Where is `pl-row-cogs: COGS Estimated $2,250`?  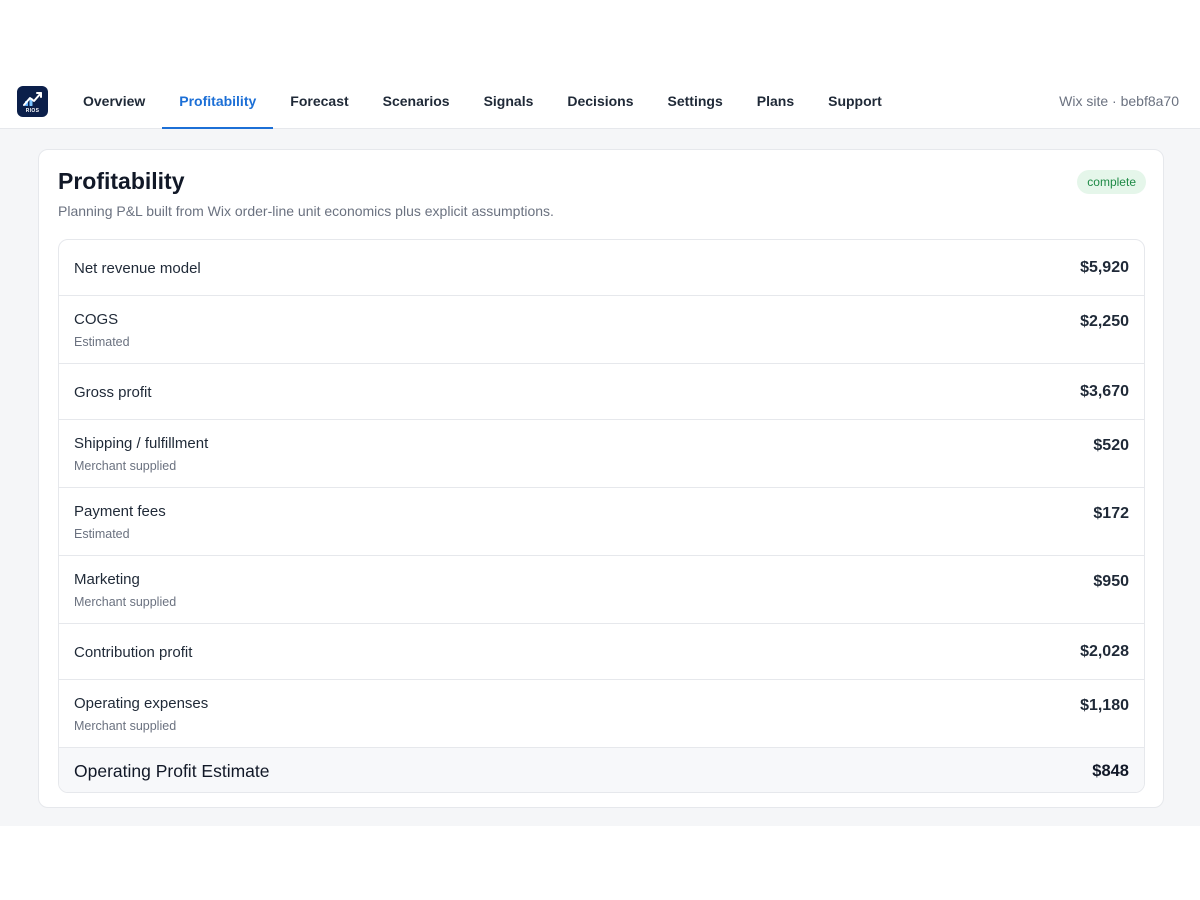 pl-row-cogs: COGS Estimated $2,250 is located at coordinates (601, 330).